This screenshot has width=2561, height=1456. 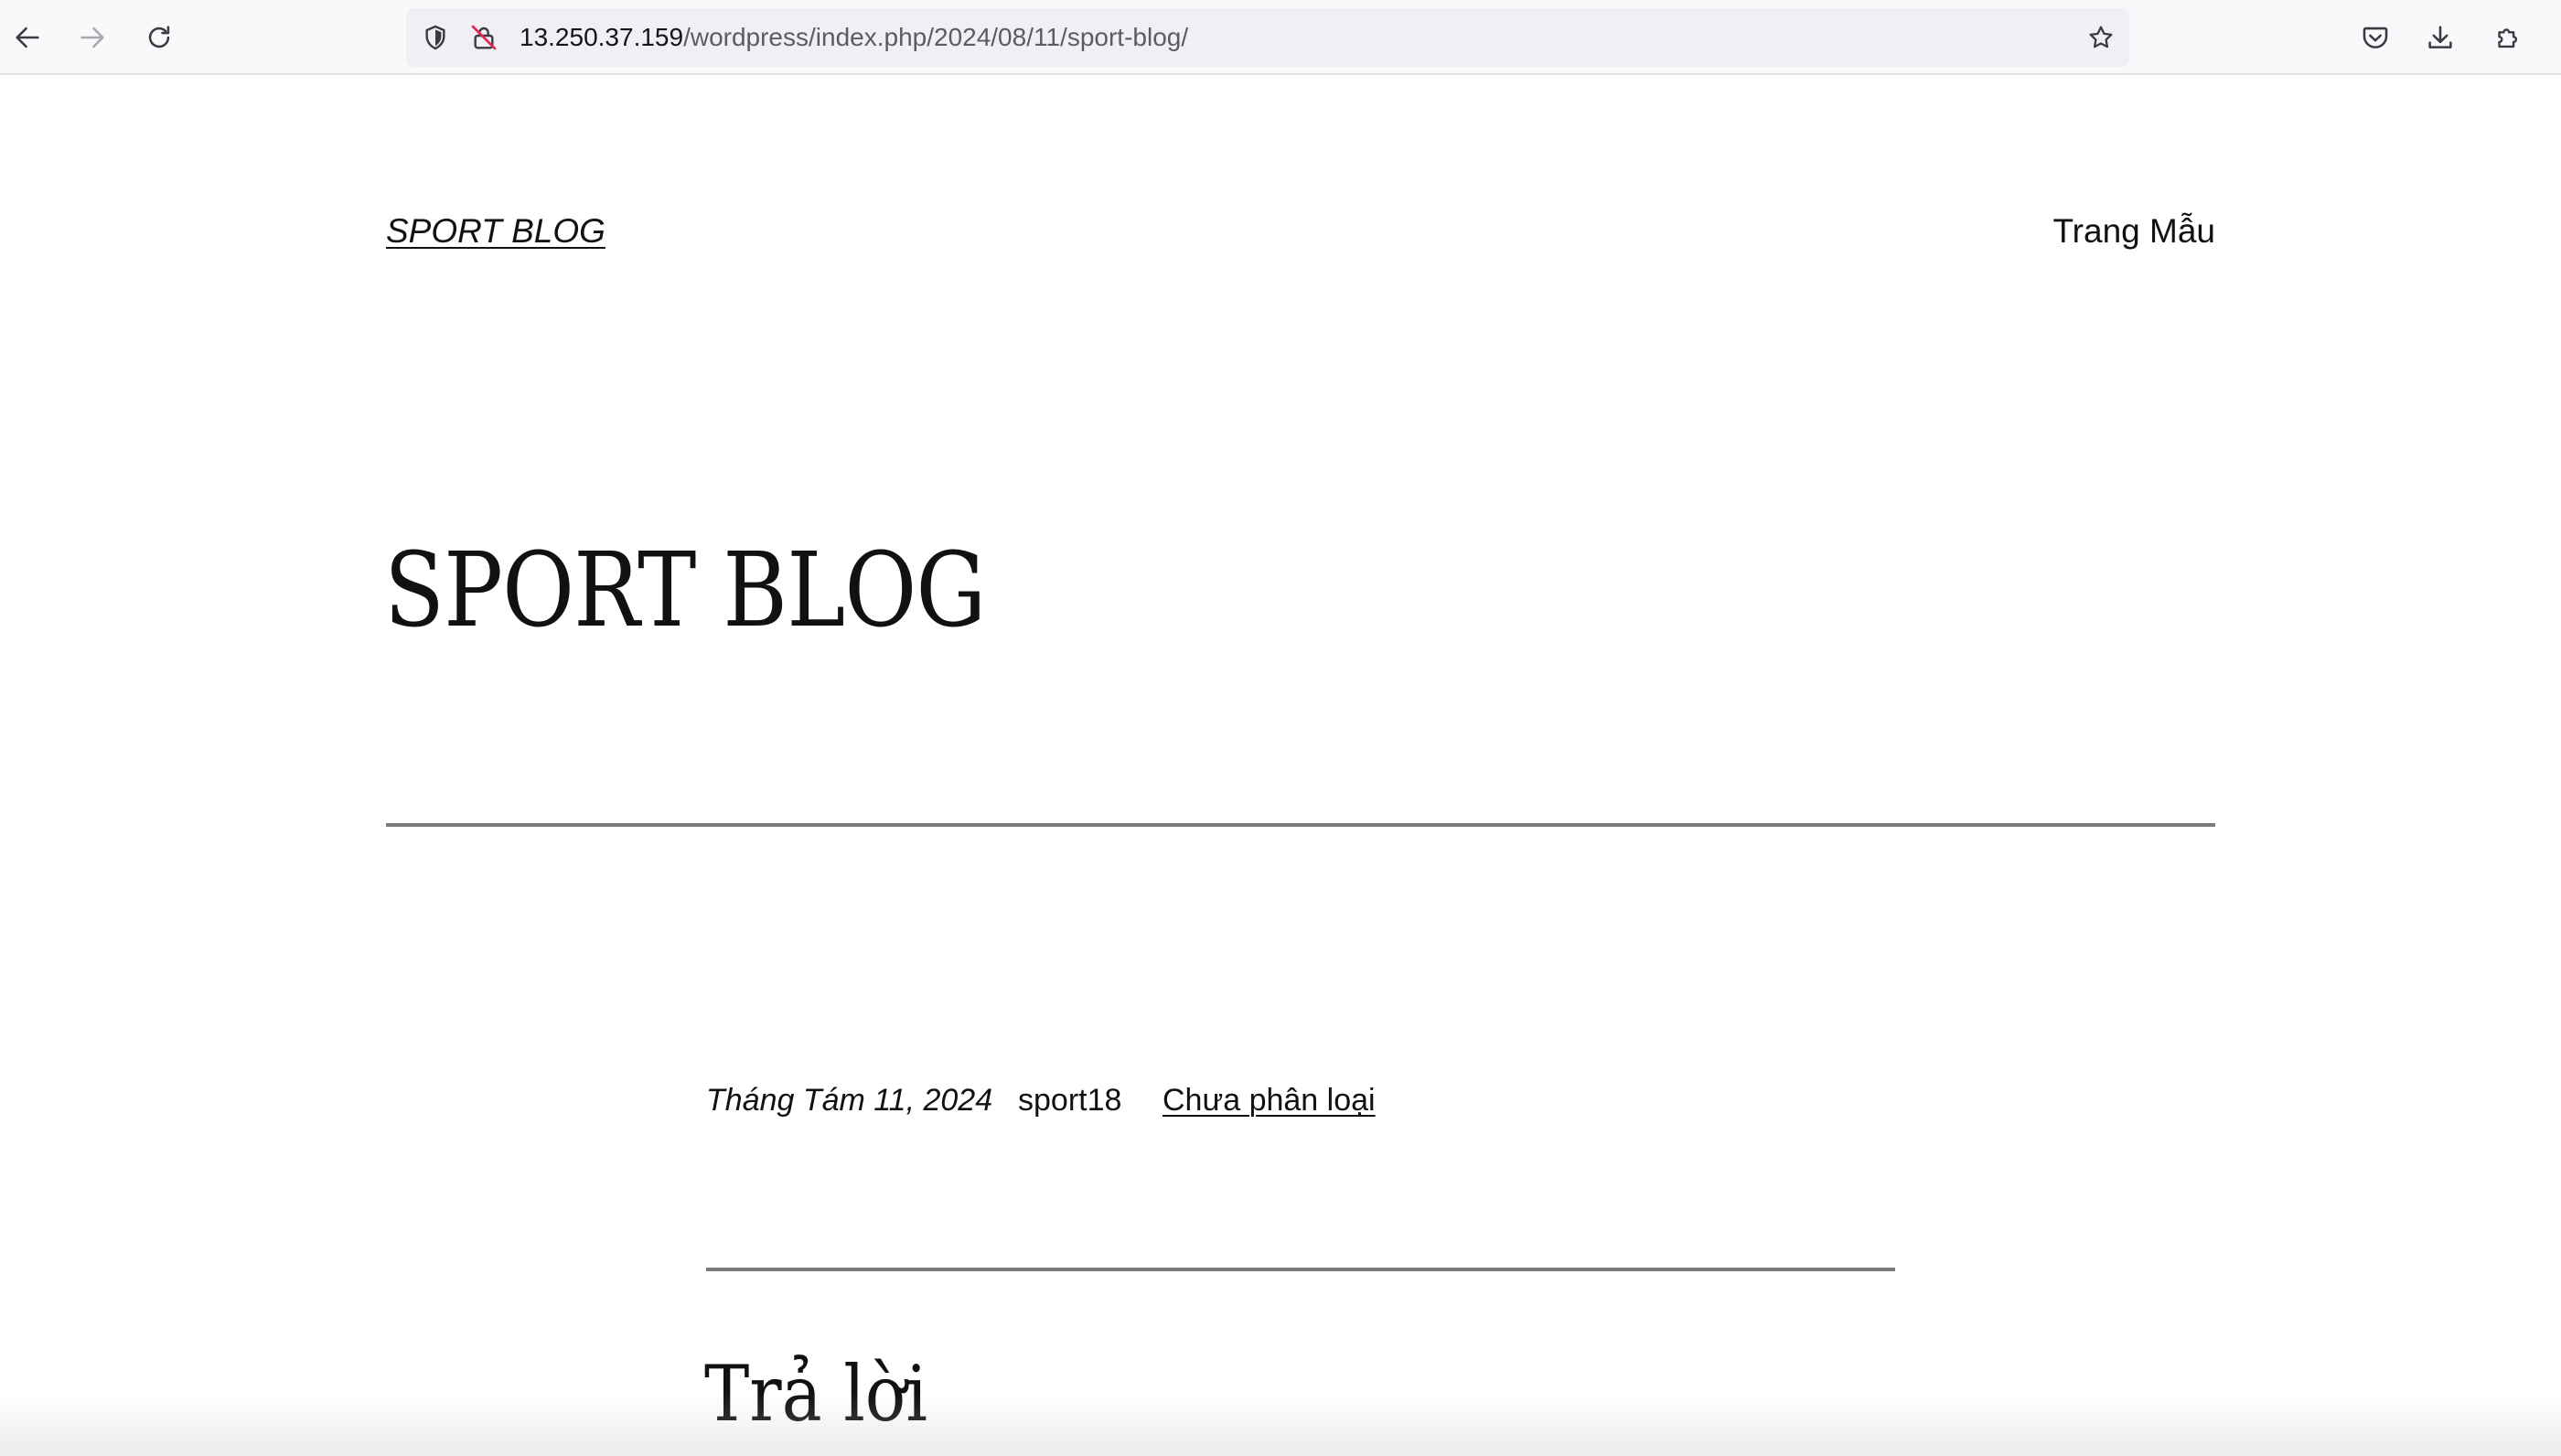 I want to click on extensions-icon, so click(x=2508, y=38).